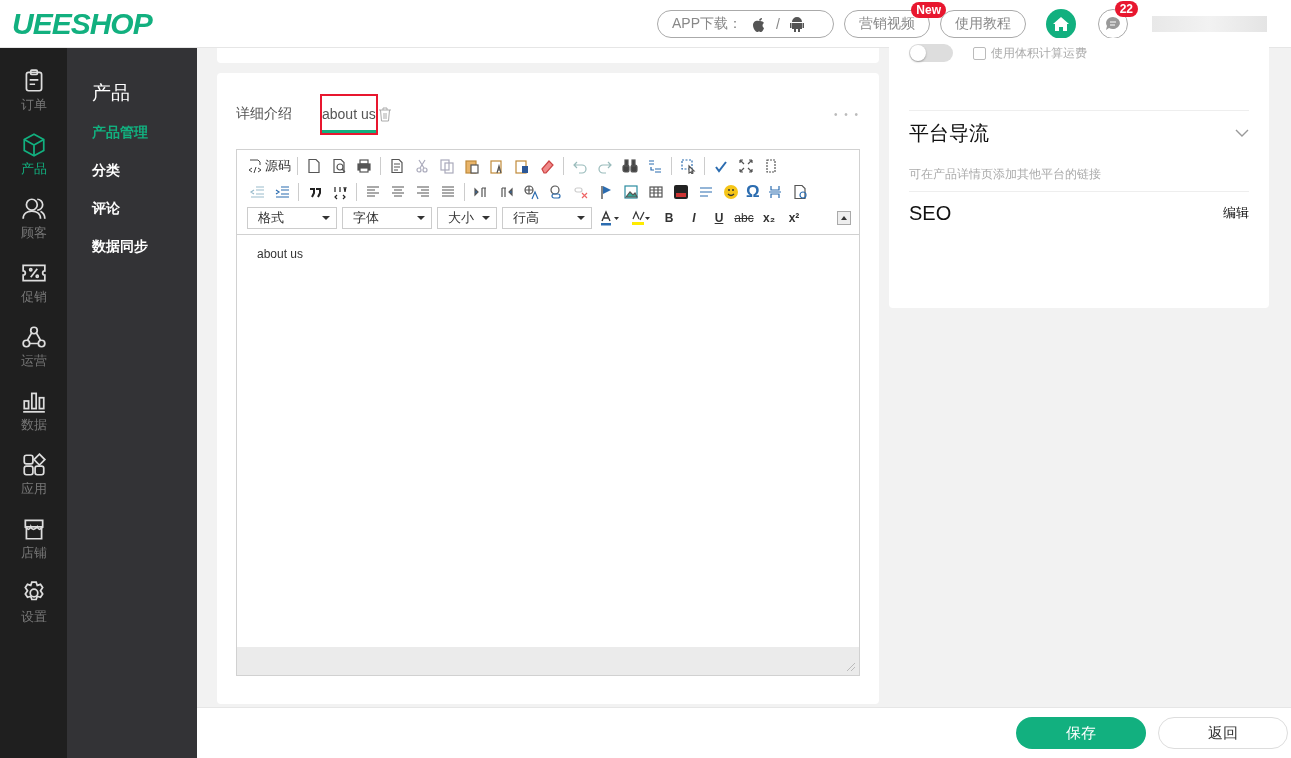 The height and width of the screenshot is (758, 1291). What do you see at coordinates (144, 247) in the screenshot?
I see `submenu-item: 数据同步` at bounding box center [144, 247].